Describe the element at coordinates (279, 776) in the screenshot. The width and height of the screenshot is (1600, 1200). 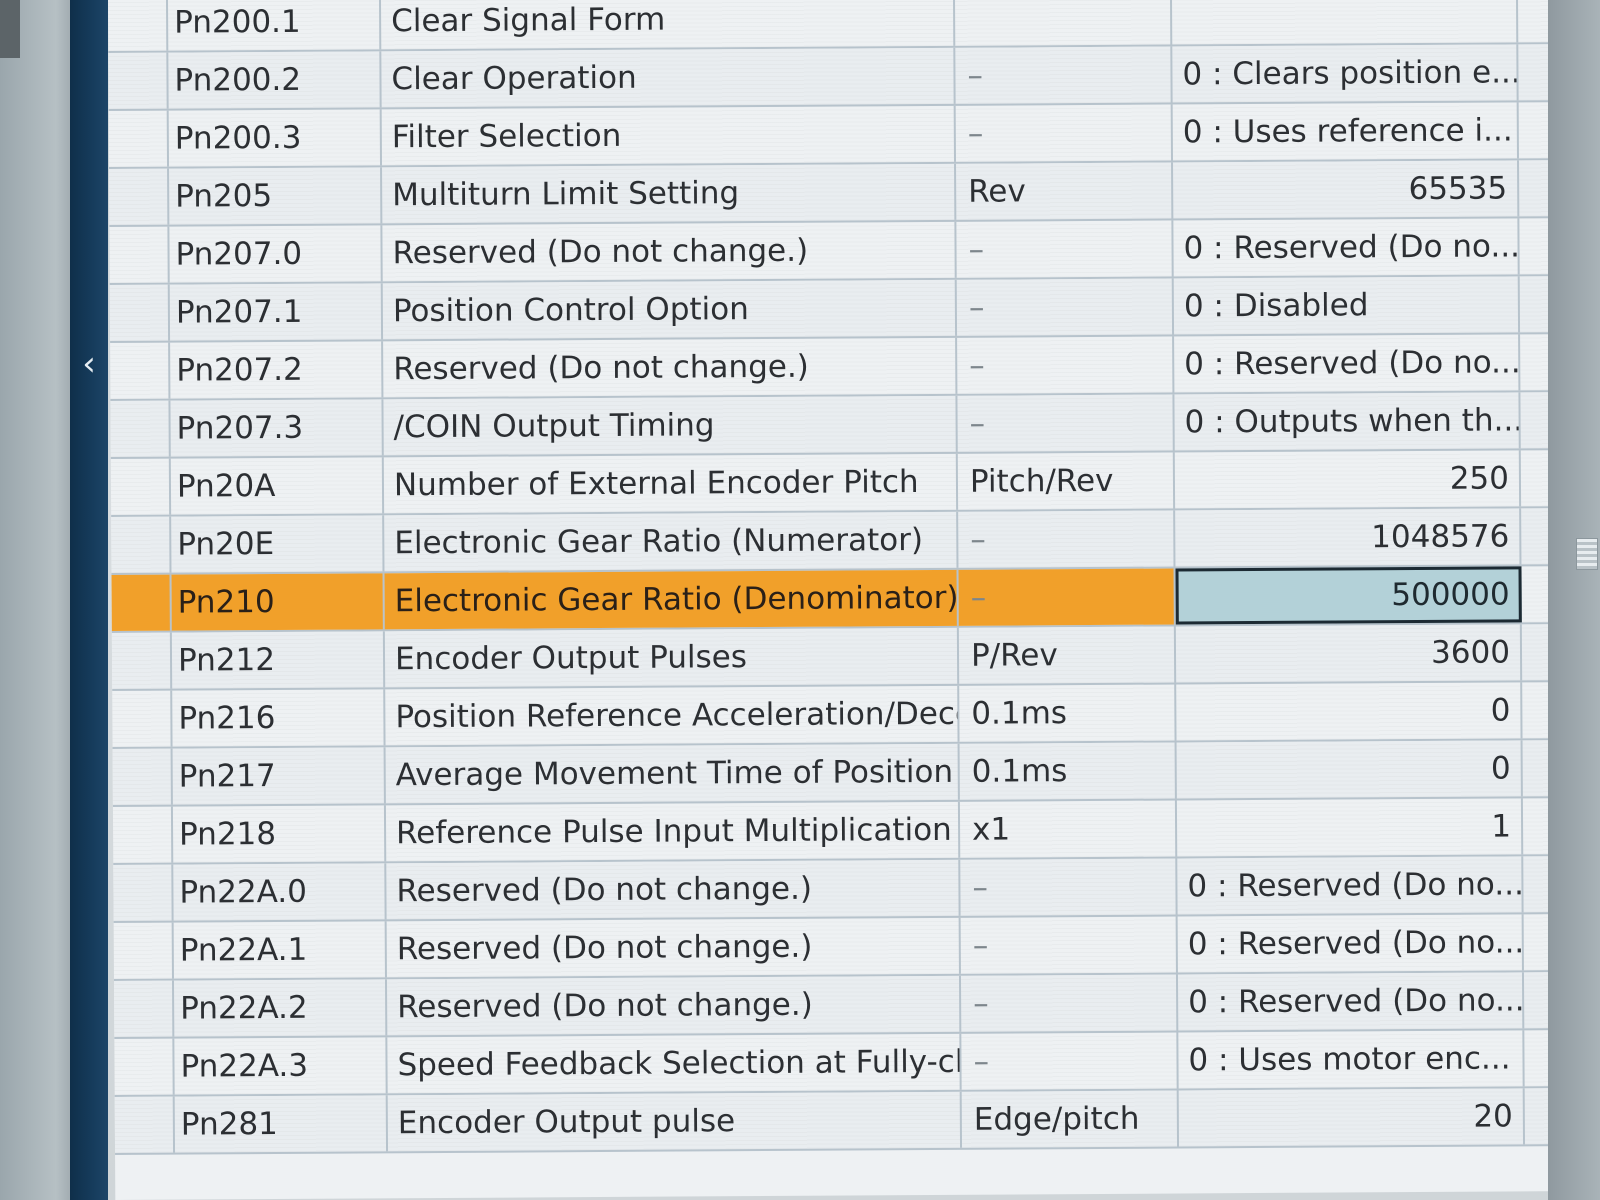
I see `parameter-number-cell: Pn217` at that location.